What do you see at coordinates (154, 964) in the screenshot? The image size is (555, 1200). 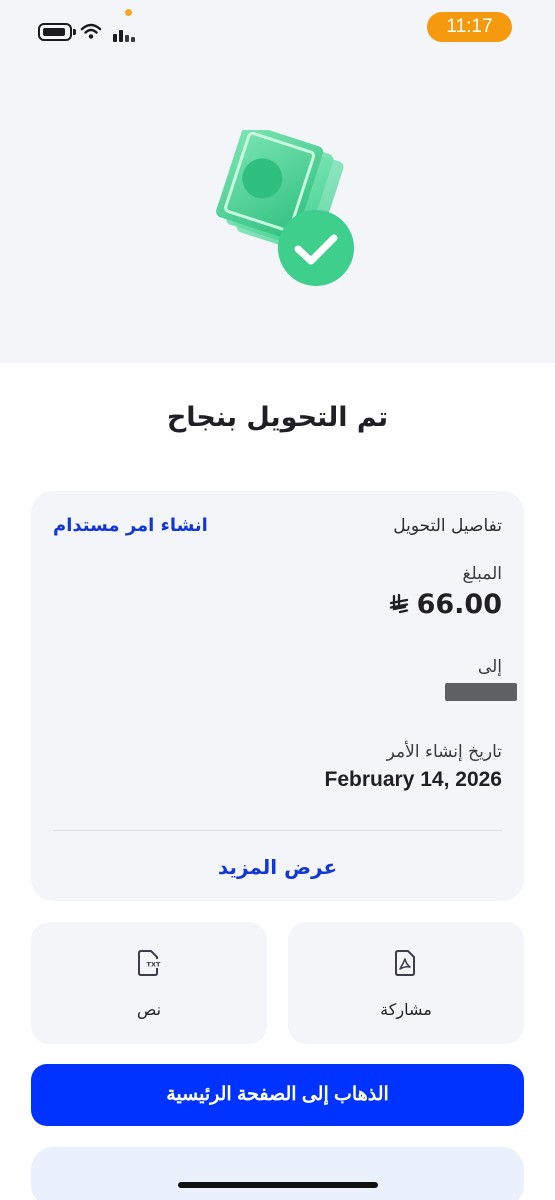 I see `svg-text: TXT` at bounding box center [154, 964].